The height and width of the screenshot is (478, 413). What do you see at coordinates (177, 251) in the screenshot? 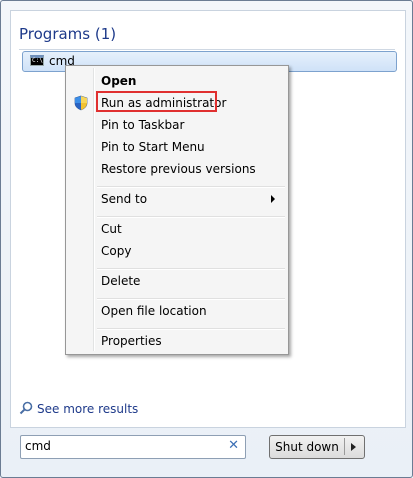
I see `menu-item-copy: Copy` at bounding box center [177, 251].